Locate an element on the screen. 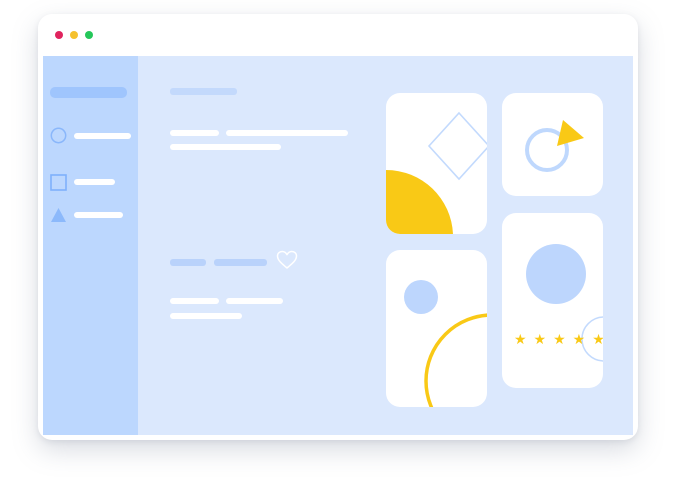  triangle-icon is located at coordinates (58, 215).